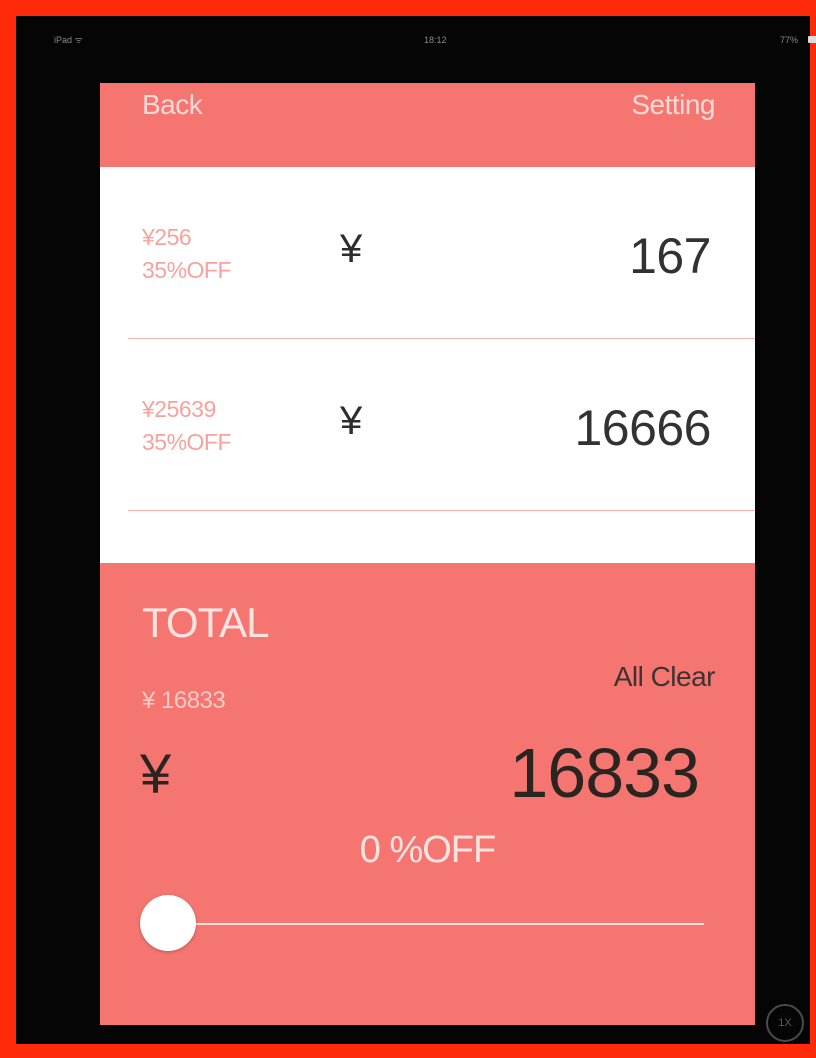  Describe the element at coordinates (427, 253) in the screenshot. I see `list-item: ¥256 35%OFF ¥ 167` at that location.